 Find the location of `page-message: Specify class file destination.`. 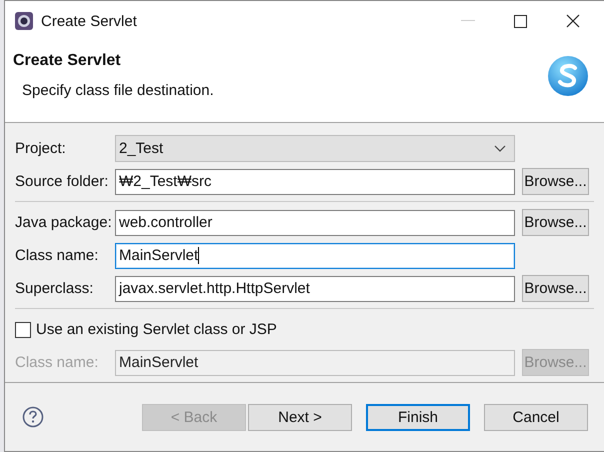

page-message: Specify class file destination. is located at coordinates (118, 90).